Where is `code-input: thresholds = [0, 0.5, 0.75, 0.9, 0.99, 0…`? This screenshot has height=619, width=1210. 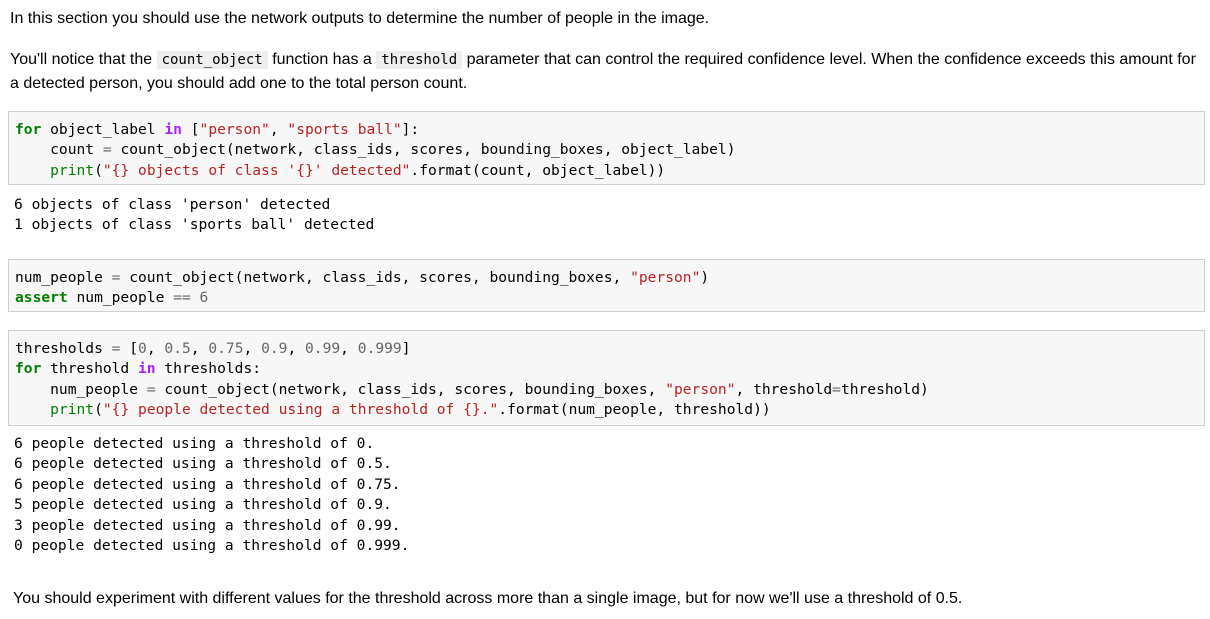 code-input: thresholds = [0, 0.5, 0.75, 0.9, 0.99, 0… is located at coordinates (472, 380).